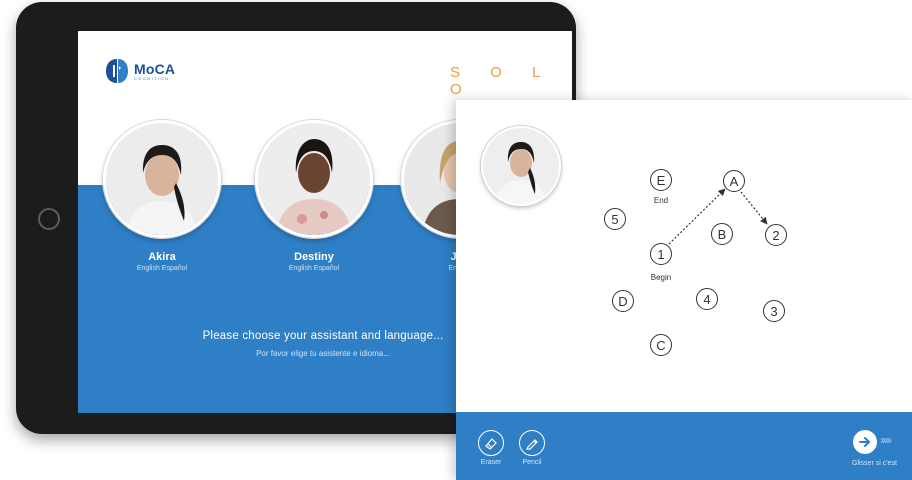 The image size is (912, 480). I want to click on eraser-button: Eraser, so click(491, 448).